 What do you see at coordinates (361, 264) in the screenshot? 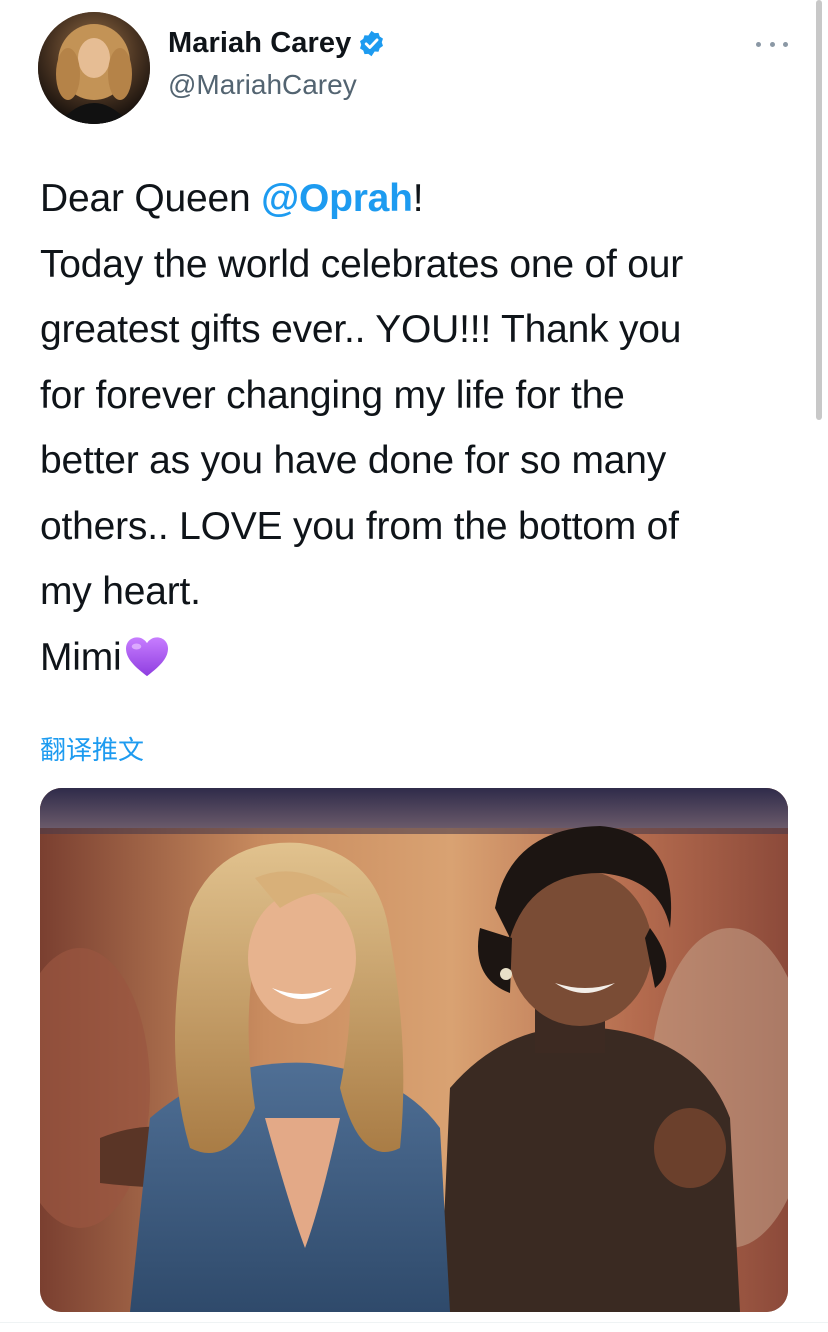
I see `tweet-line: Today the world celebrates one of our` at bounding box center [361, 264].